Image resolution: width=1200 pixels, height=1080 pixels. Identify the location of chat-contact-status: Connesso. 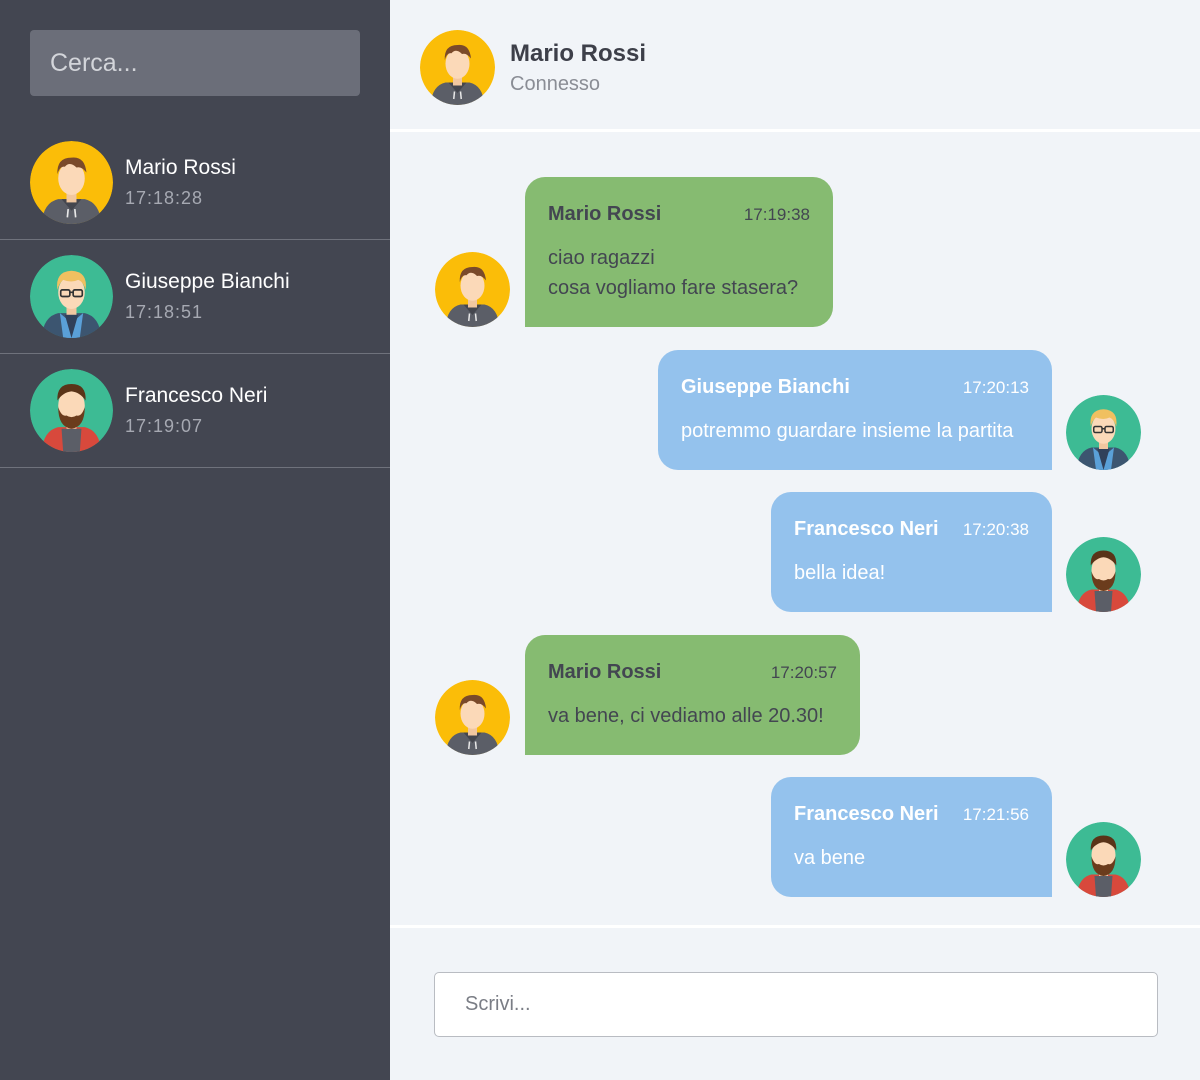
(555, 84).